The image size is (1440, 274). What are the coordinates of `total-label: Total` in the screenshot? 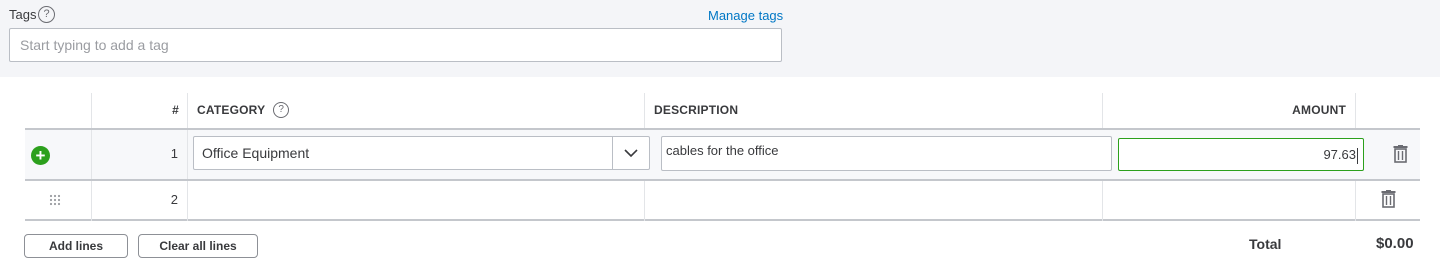 It's located at (1265, 244).